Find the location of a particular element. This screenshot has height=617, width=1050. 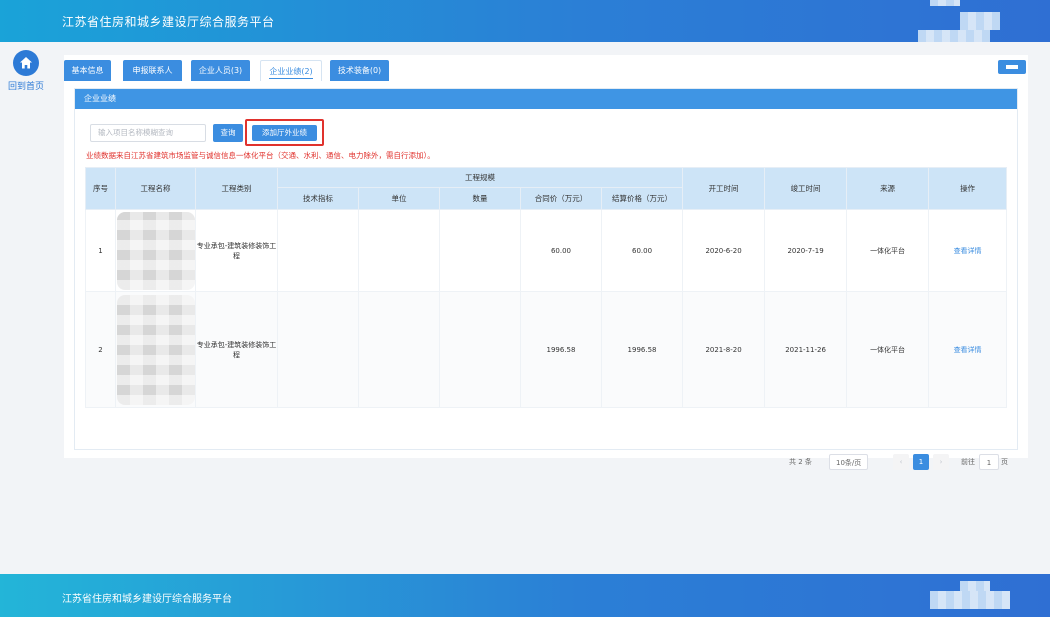

col-quantity: 数量 is located at coordinates (480, 198).